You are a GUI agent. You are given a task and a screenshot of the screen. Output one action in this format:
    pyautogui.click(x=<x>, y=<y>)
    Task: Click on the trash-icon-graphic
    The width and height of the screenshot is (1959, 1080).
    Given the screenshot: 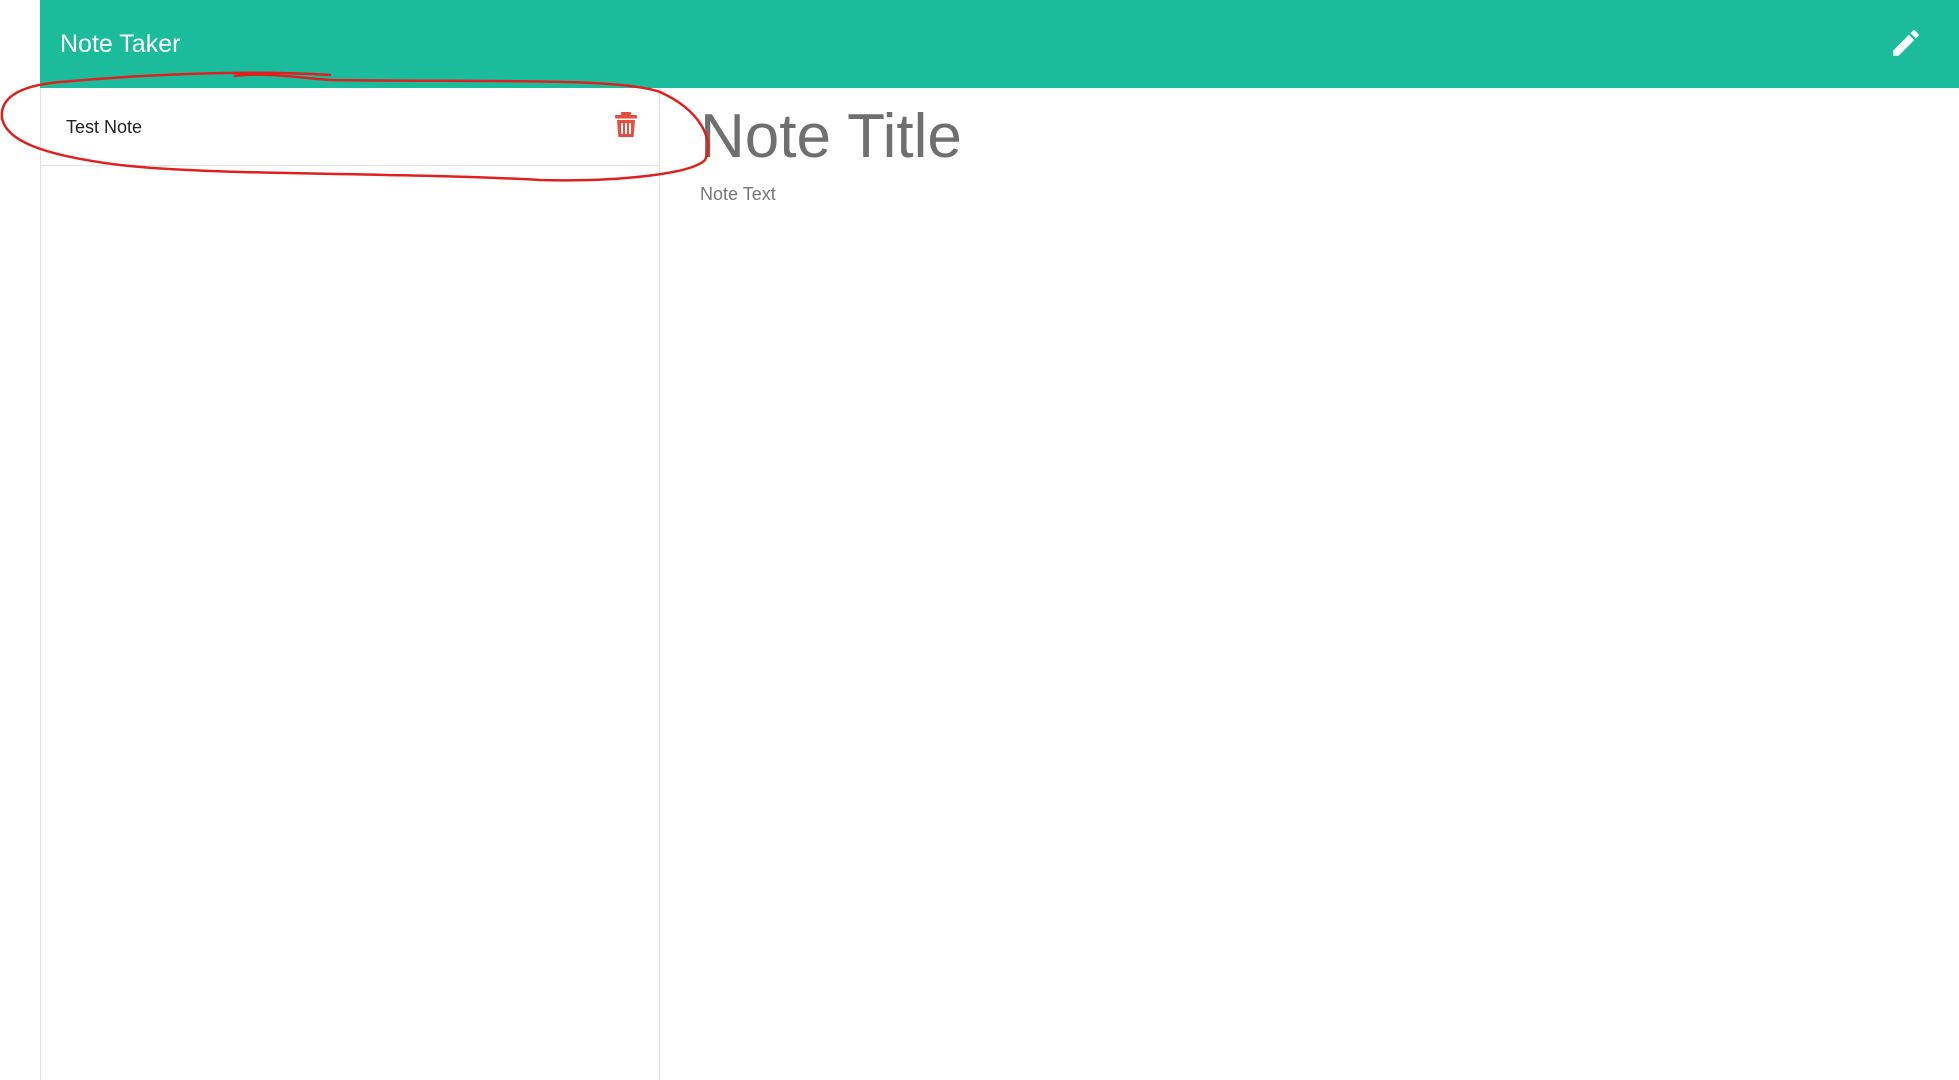 What is the action you would take?
    pyautogui.click(x=626, y=124)
    